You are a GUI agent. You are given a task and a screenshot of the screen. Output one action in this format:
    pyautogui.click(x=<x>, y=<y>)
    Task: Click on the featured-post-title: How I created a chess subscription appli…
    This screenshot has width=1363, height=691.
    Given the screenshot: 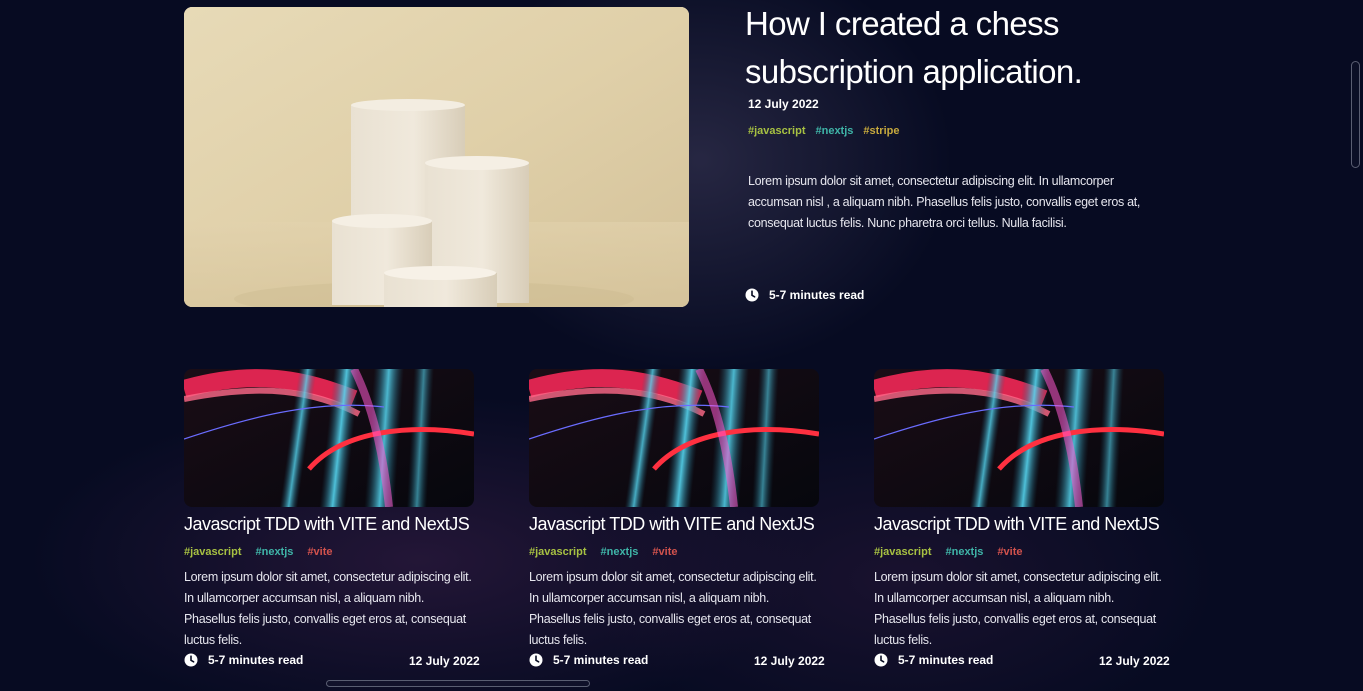 What is the action you would take?
    pyautogui.click(x=965, y=48)
    